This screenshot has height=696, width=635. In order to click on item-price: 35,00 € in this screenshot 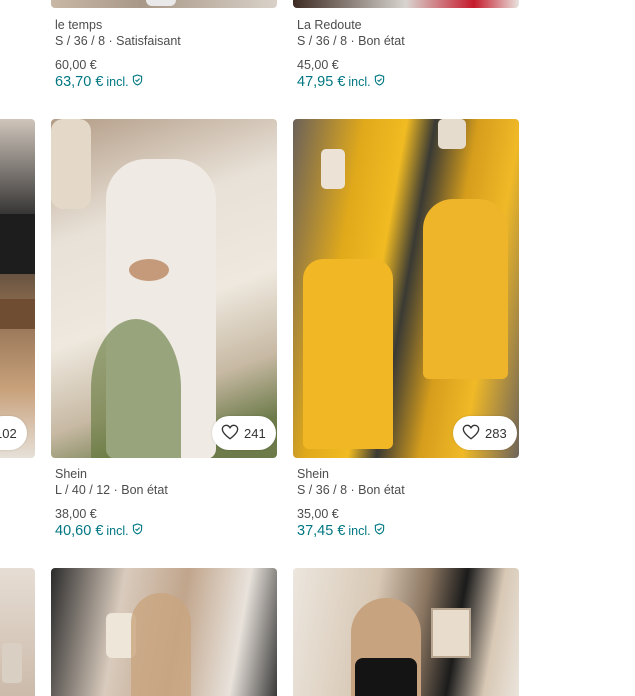, I will do `click(318, 514)`.